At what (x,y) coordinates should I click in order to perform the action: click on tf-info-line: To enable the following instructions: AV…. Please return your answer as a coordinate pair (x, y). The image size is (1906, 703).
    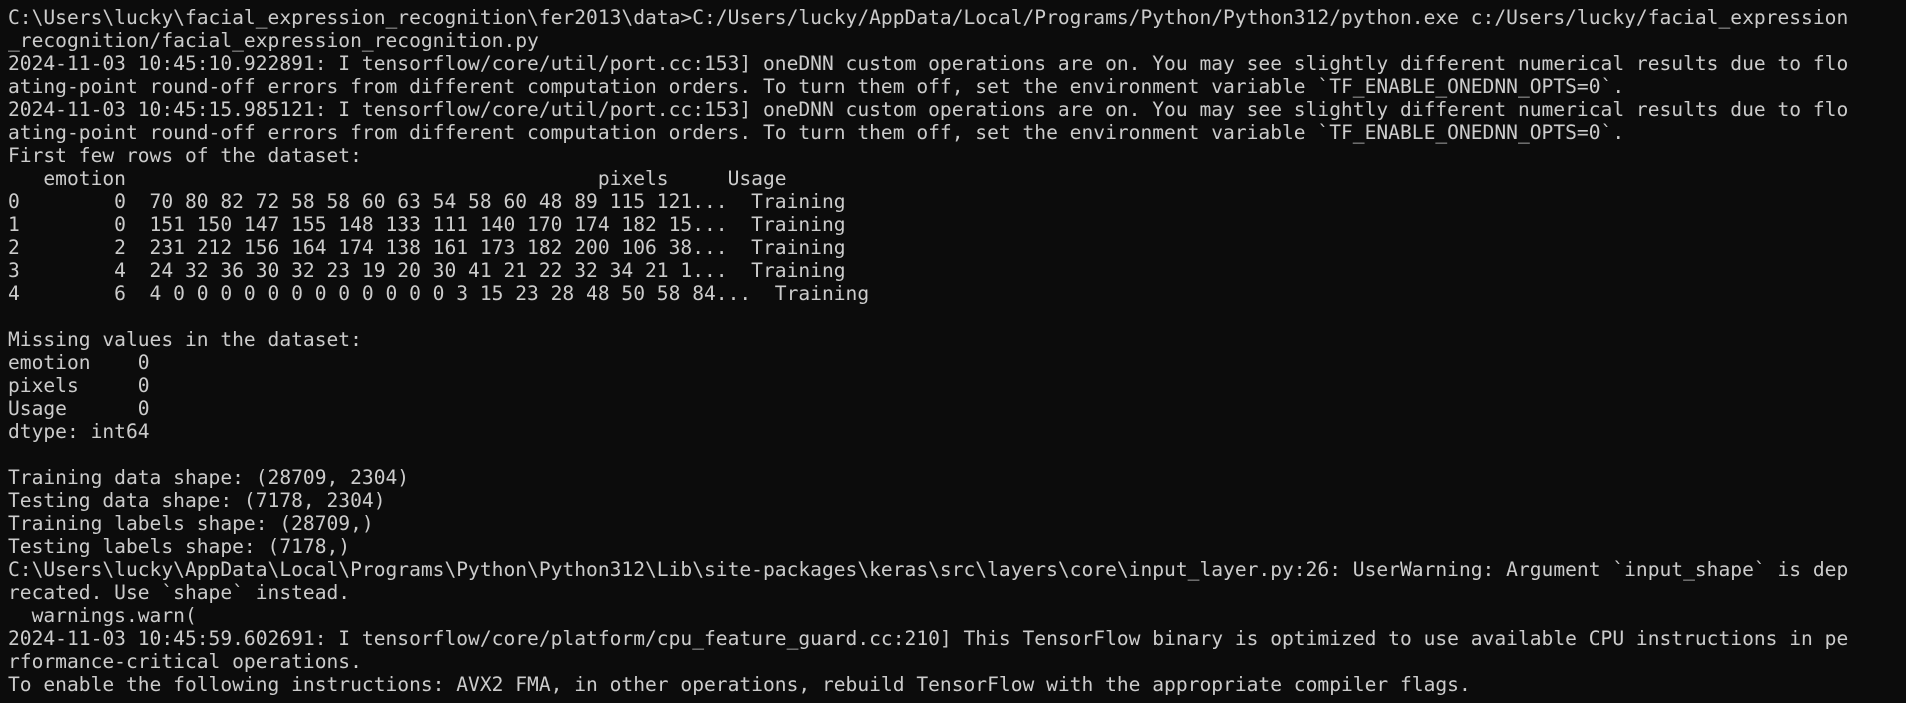
    Looking at the image, I should click on (739, 684).